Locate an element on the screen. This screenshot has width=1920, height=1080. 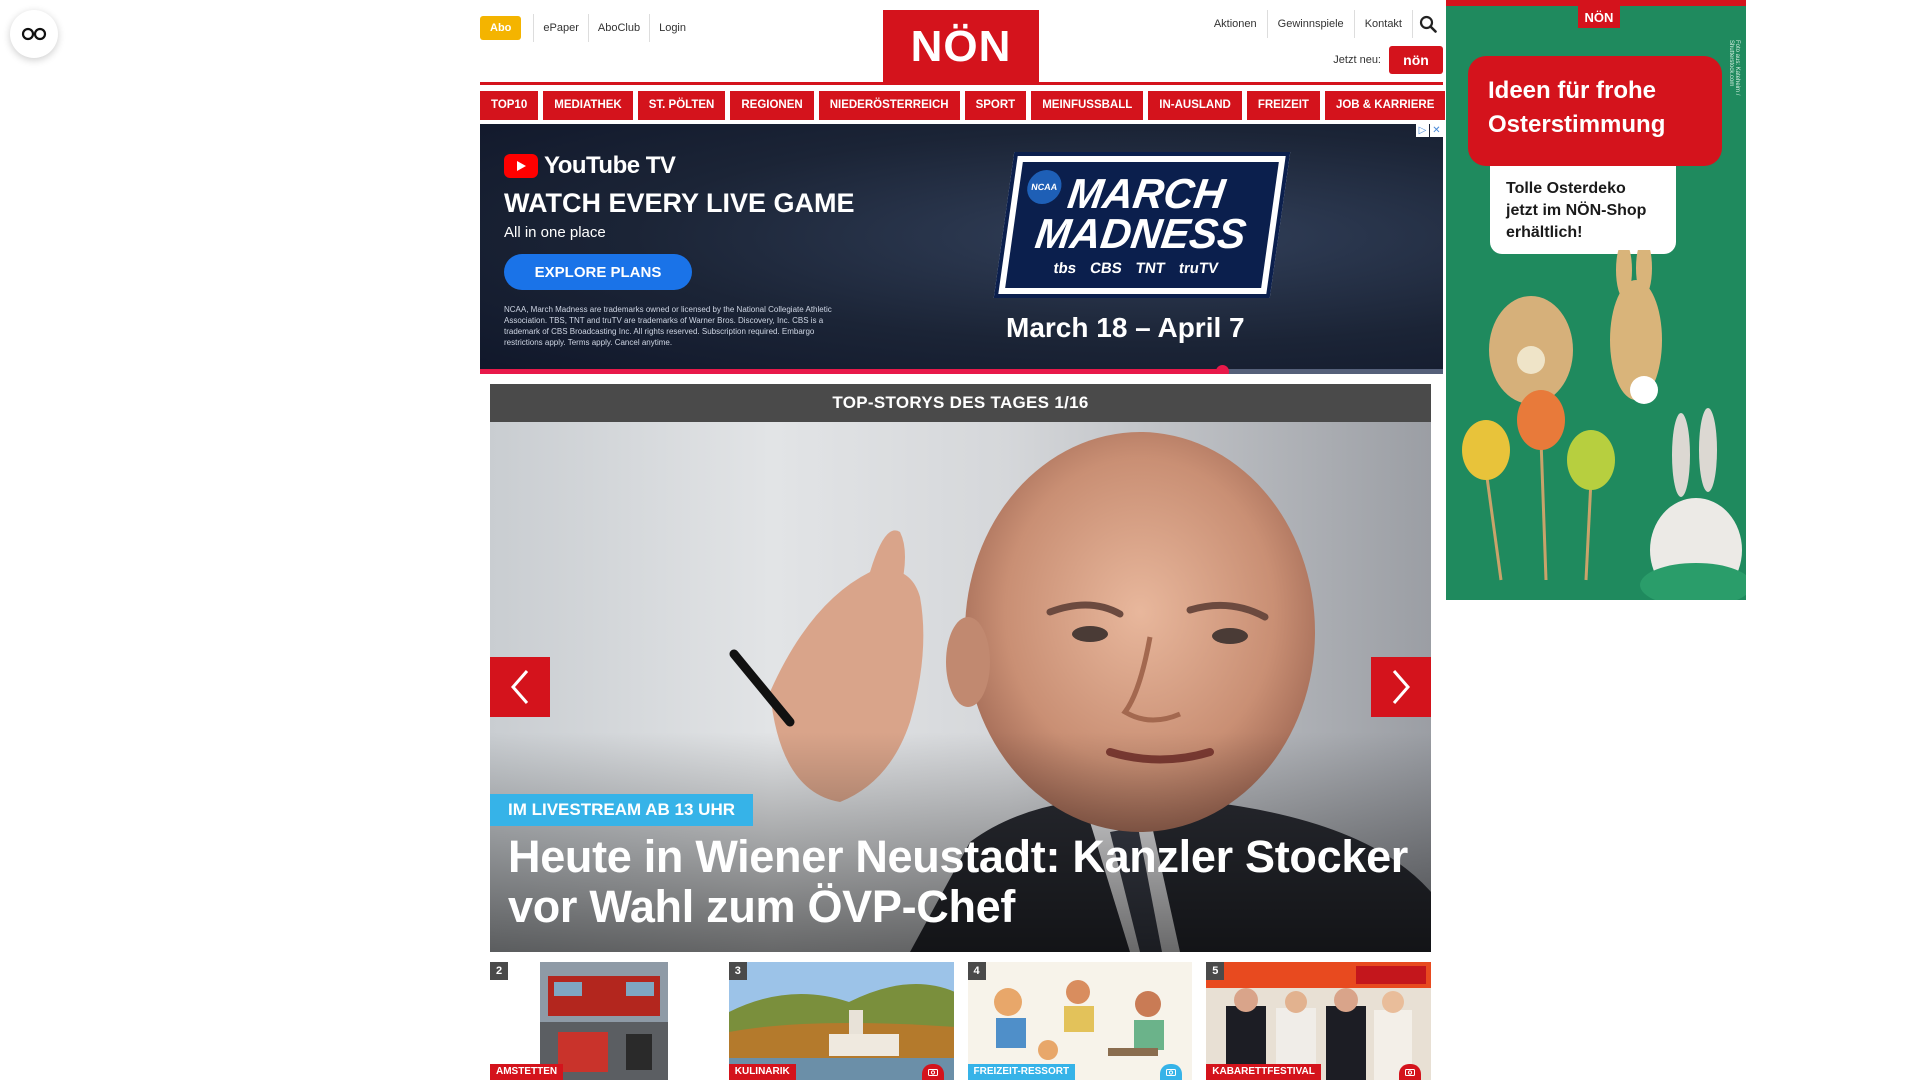
ad-progress-fill is located at coordinates (851, 371).